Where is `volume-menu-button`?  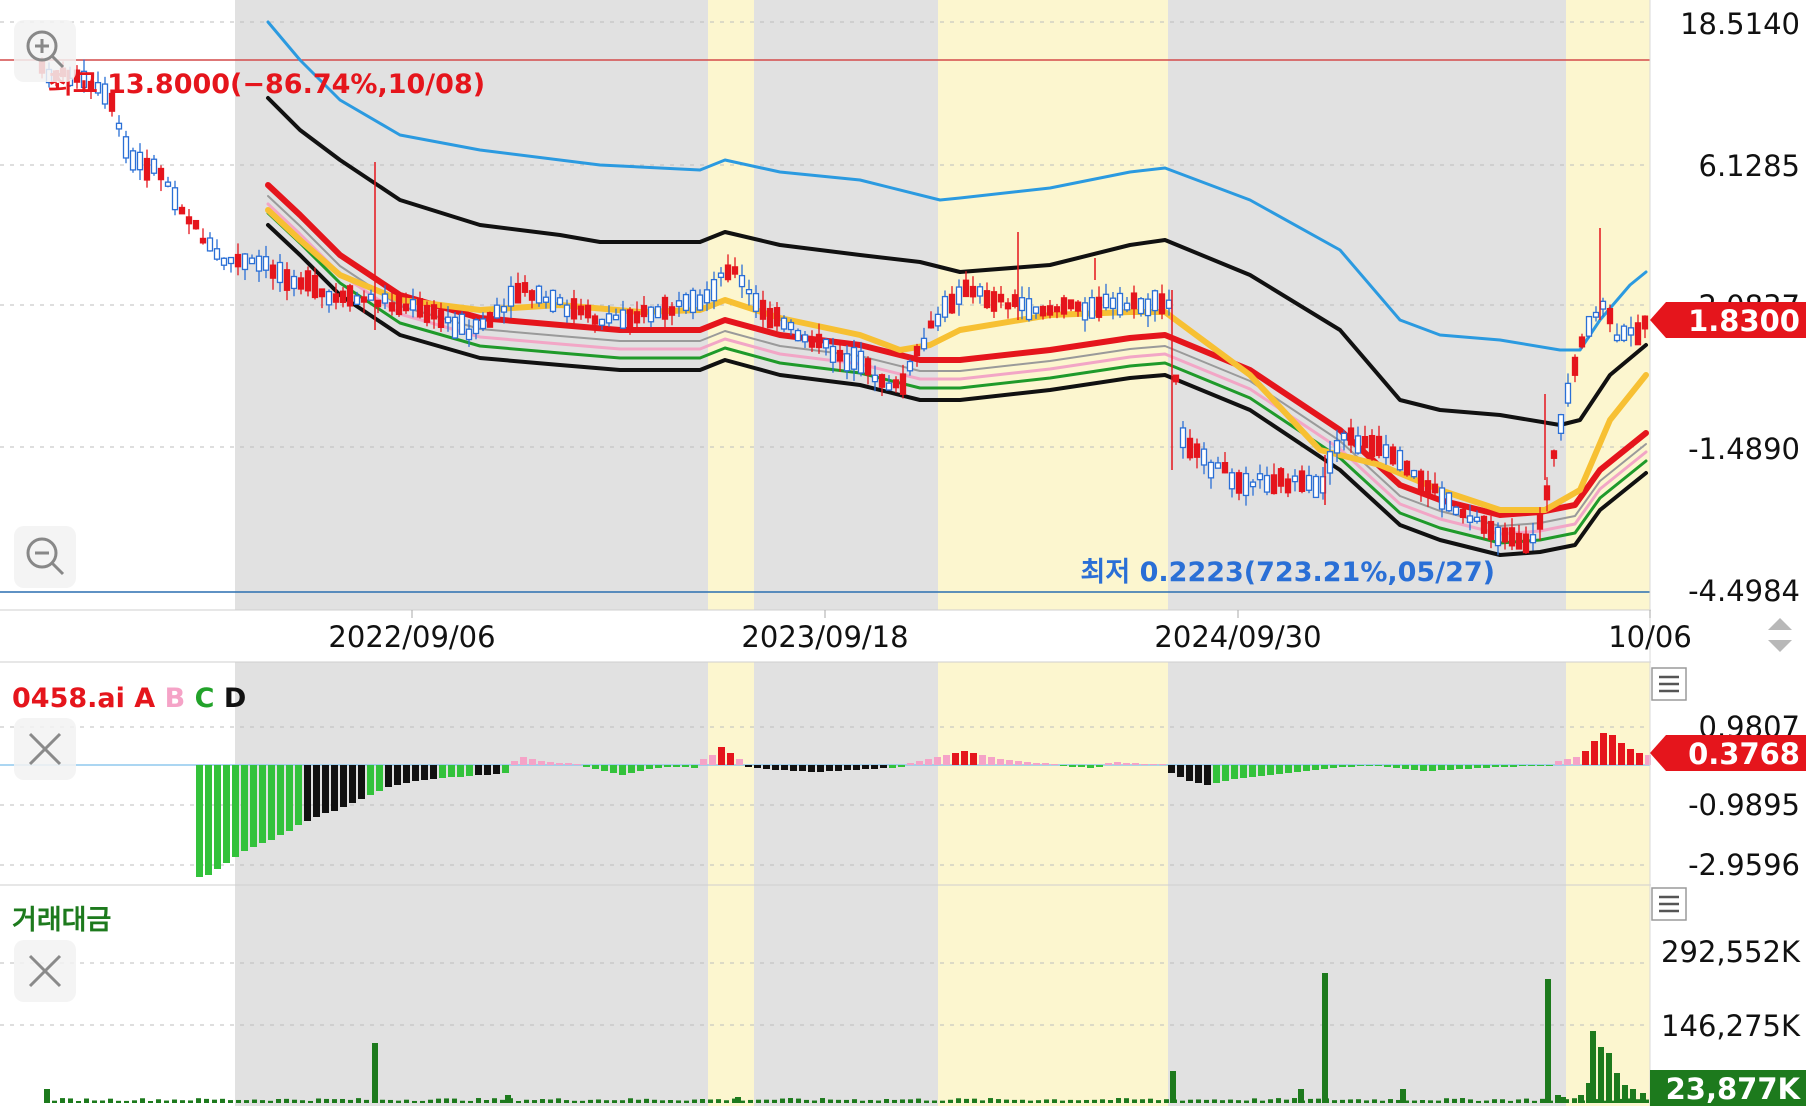
volume-menu-button is located at coordinates (1669, 904).